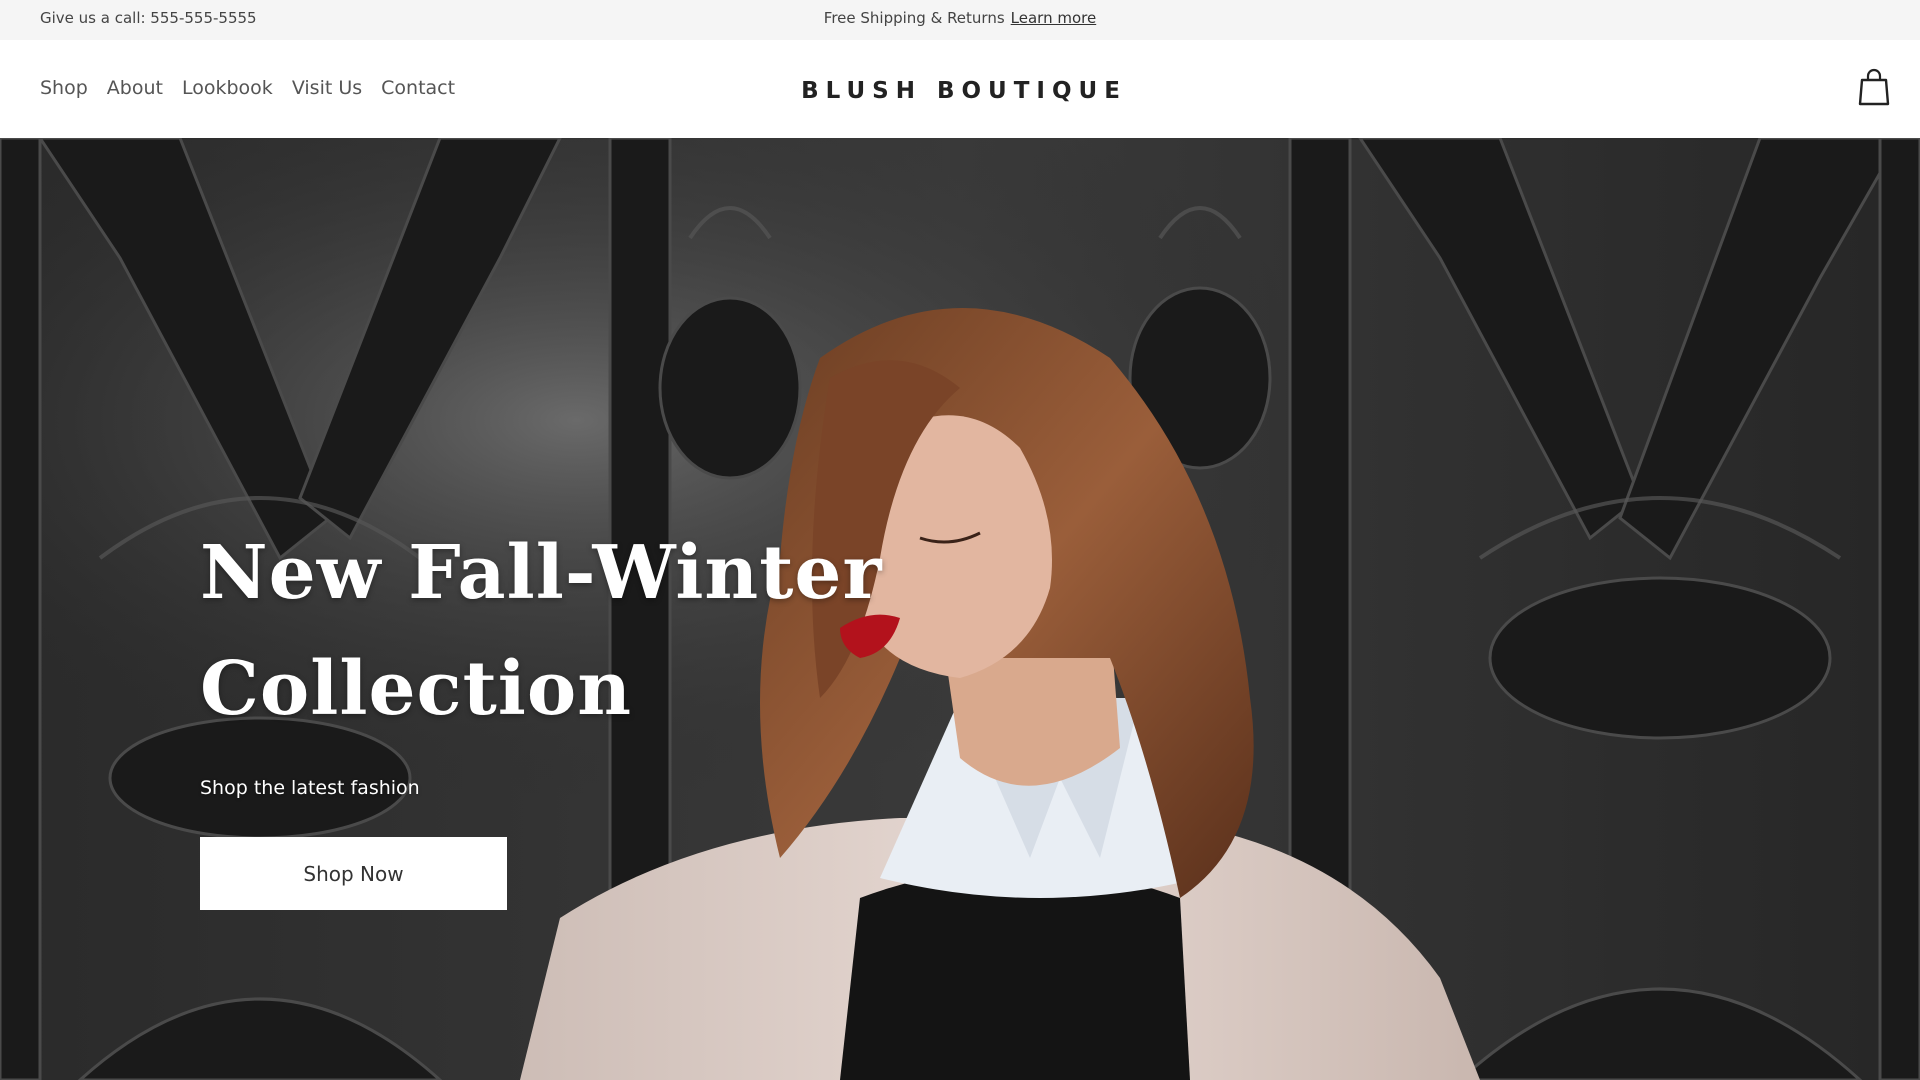  Describe the element at coordinates (416, 689) in the screenshot. I see `hero-title-line2: Collection` at that location.